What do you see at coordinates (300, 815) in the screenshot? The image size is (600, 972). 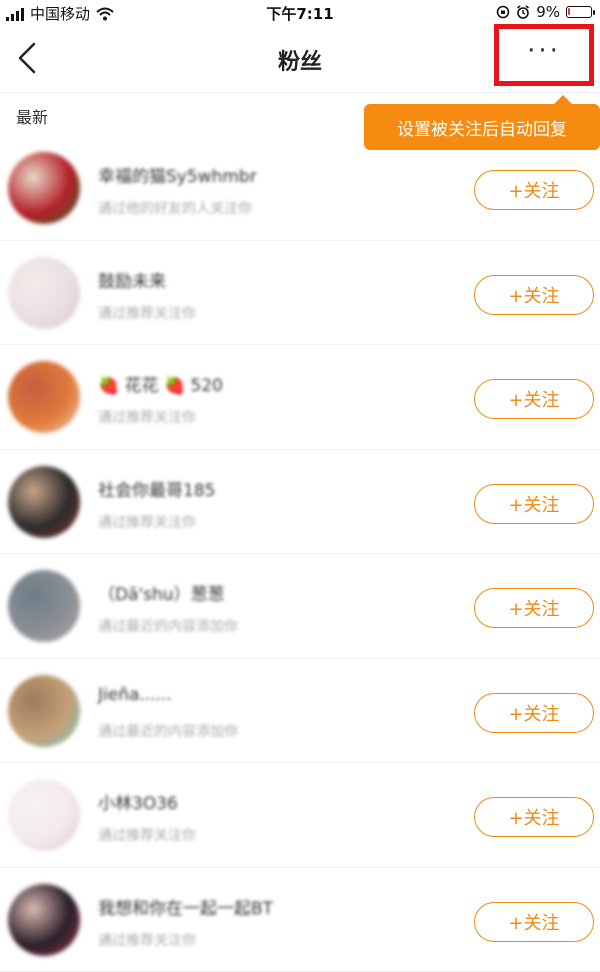 I see `follower-row: 小林3O36 通过推荐关注你 +关注` at bounding box center [300, 815].